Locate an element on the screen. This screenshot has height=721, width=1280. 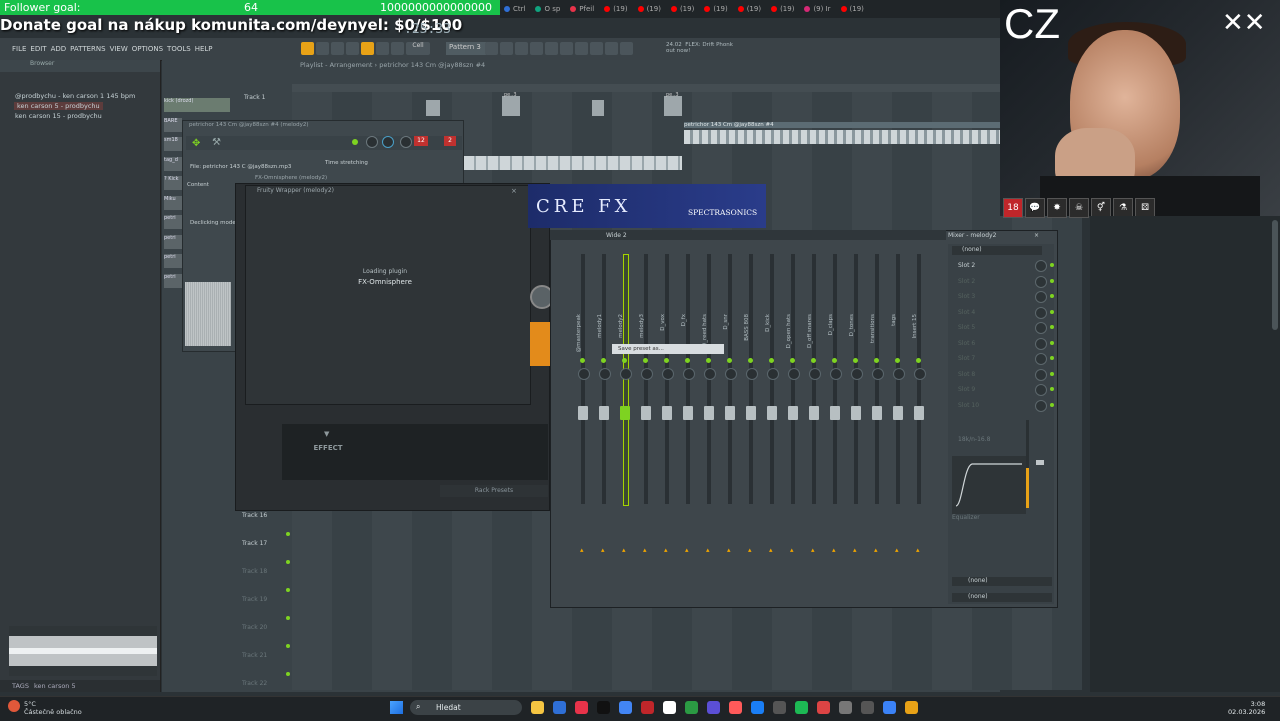
mixer-strip: D_snr ▴ is located at coordinates (730, 429).